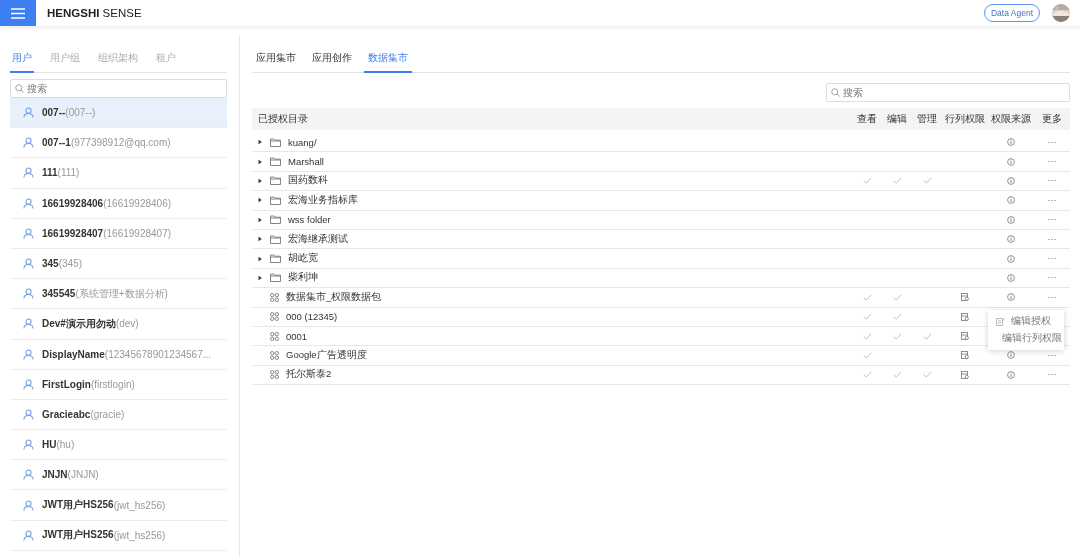  Describe the element at coordinates (323, 200) in the screenshot. I see `catalog-name: 宏海业务指标库` at that location.